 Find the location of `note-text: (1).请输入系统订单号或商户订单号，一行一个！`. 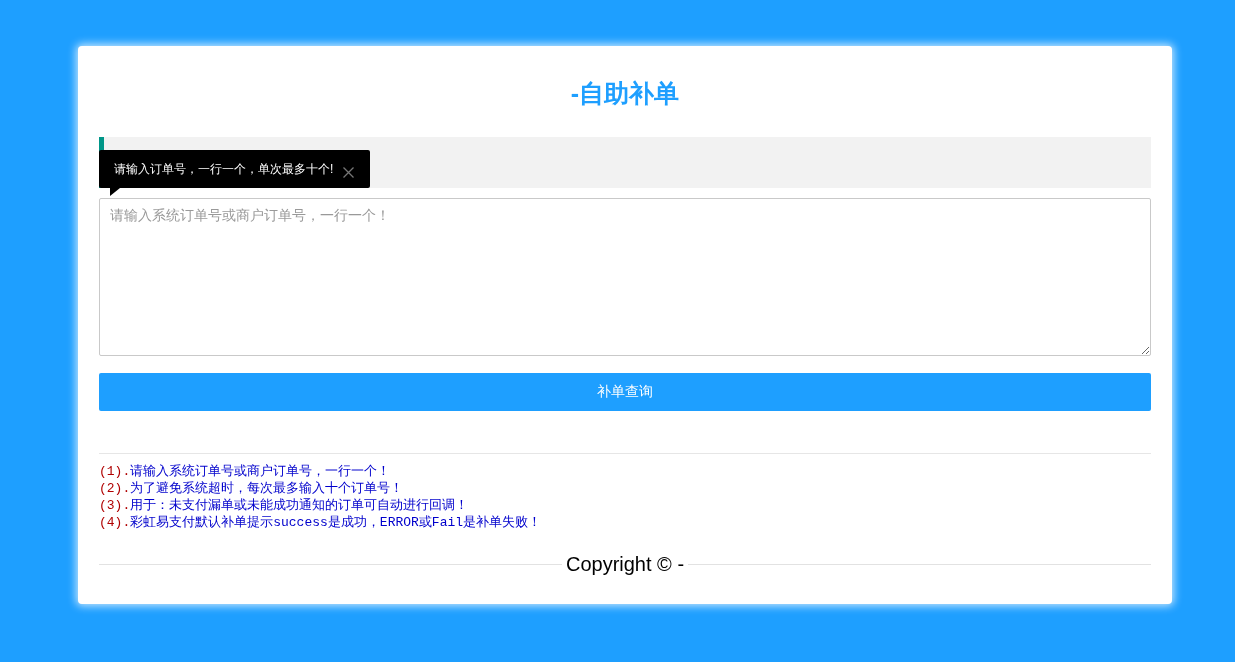

note-text: (1).请输入系统订单号或商户订单号，一行一个！ is located at coordinates (245, 471).